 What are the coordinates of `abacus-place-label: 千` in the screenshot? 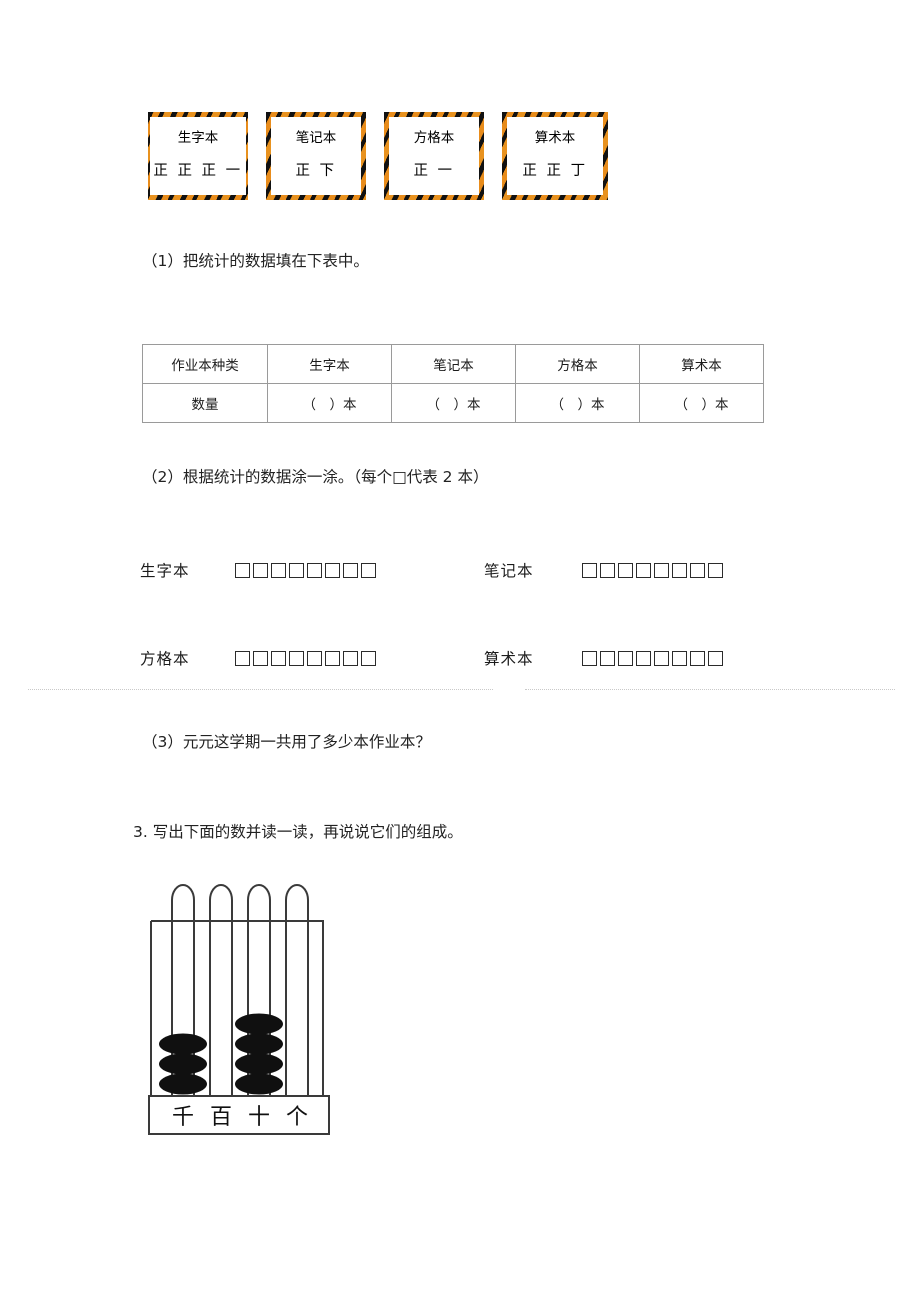 It's located at (183, 1117).